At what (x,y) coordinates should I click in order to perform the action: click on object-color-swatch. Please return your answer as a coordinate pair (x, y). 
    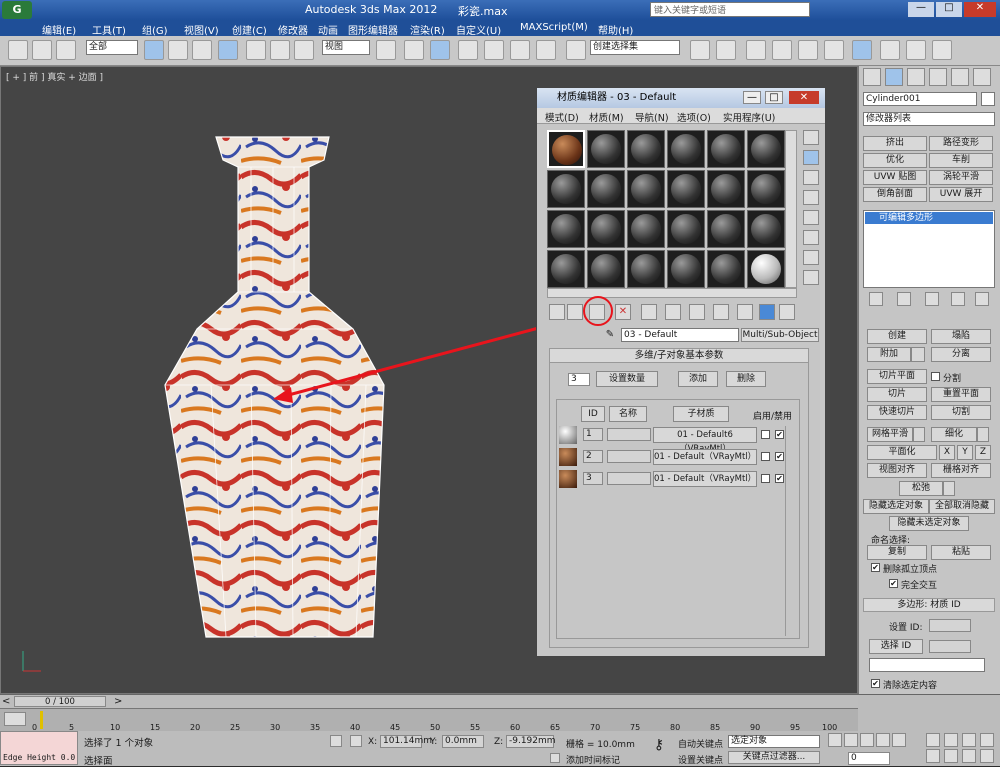
    Looking at the image, I should click on (988, 99).